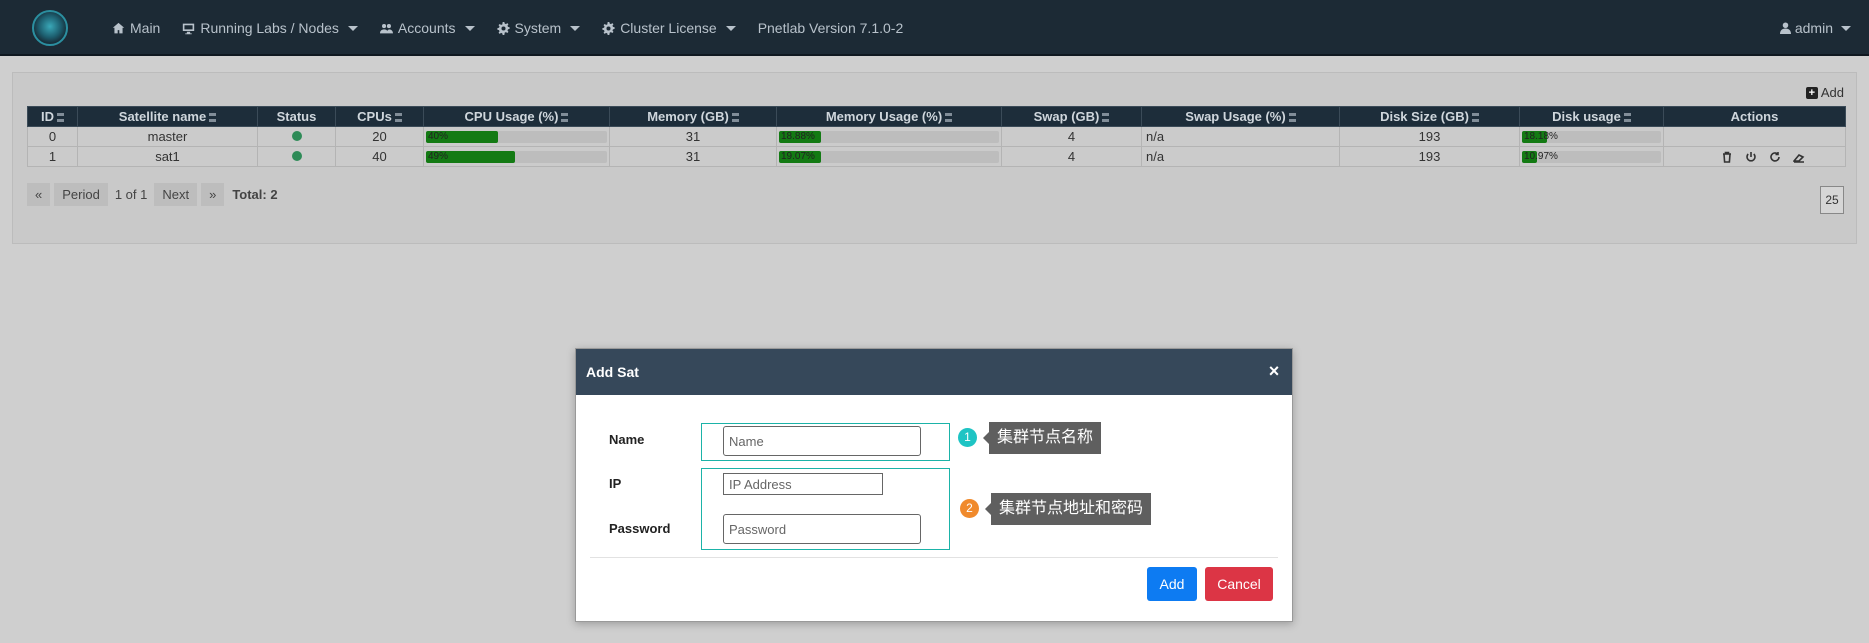 The image size is (1869, 643). I want to click on pnetlab-logo-icon, so click(50, 28).